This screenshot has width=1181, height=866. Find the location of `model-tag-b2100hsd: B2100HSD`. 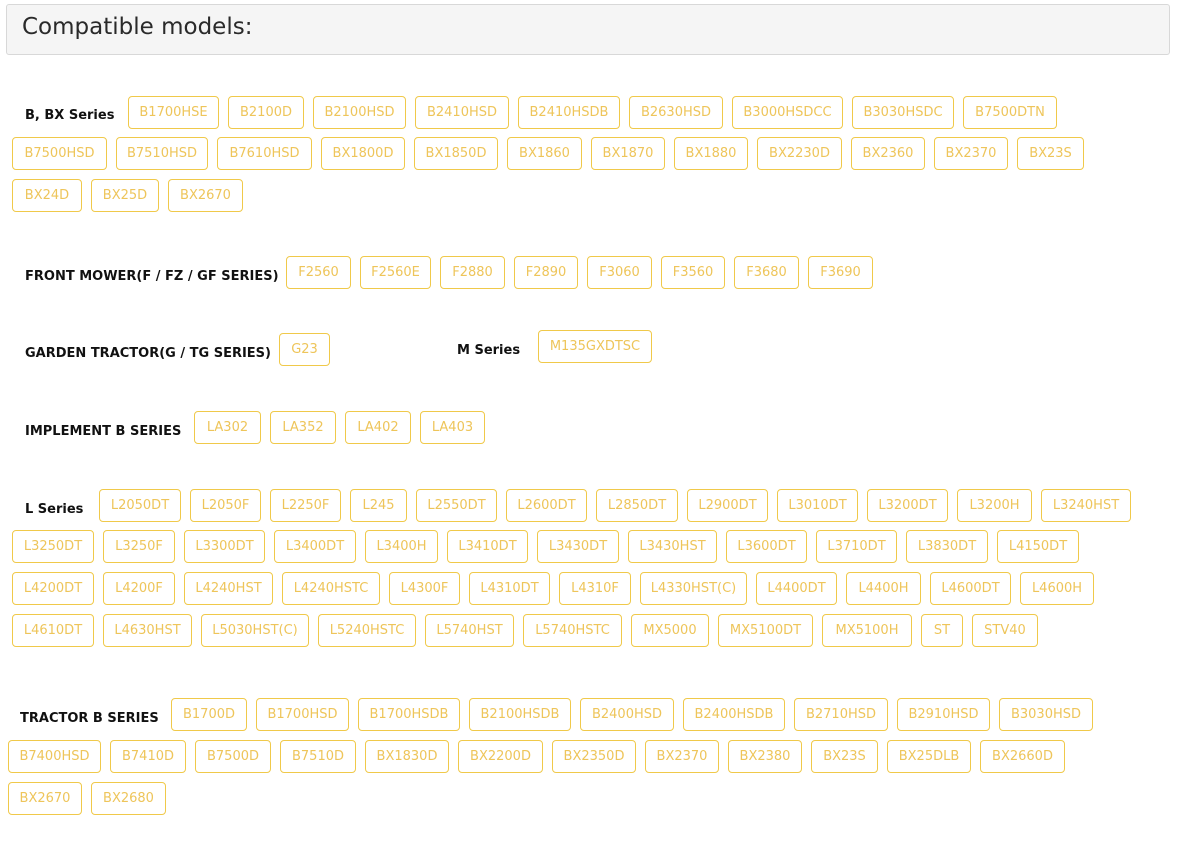

model-tag-b2100hsd: B2100HSD is located at coordinates (359, 112).